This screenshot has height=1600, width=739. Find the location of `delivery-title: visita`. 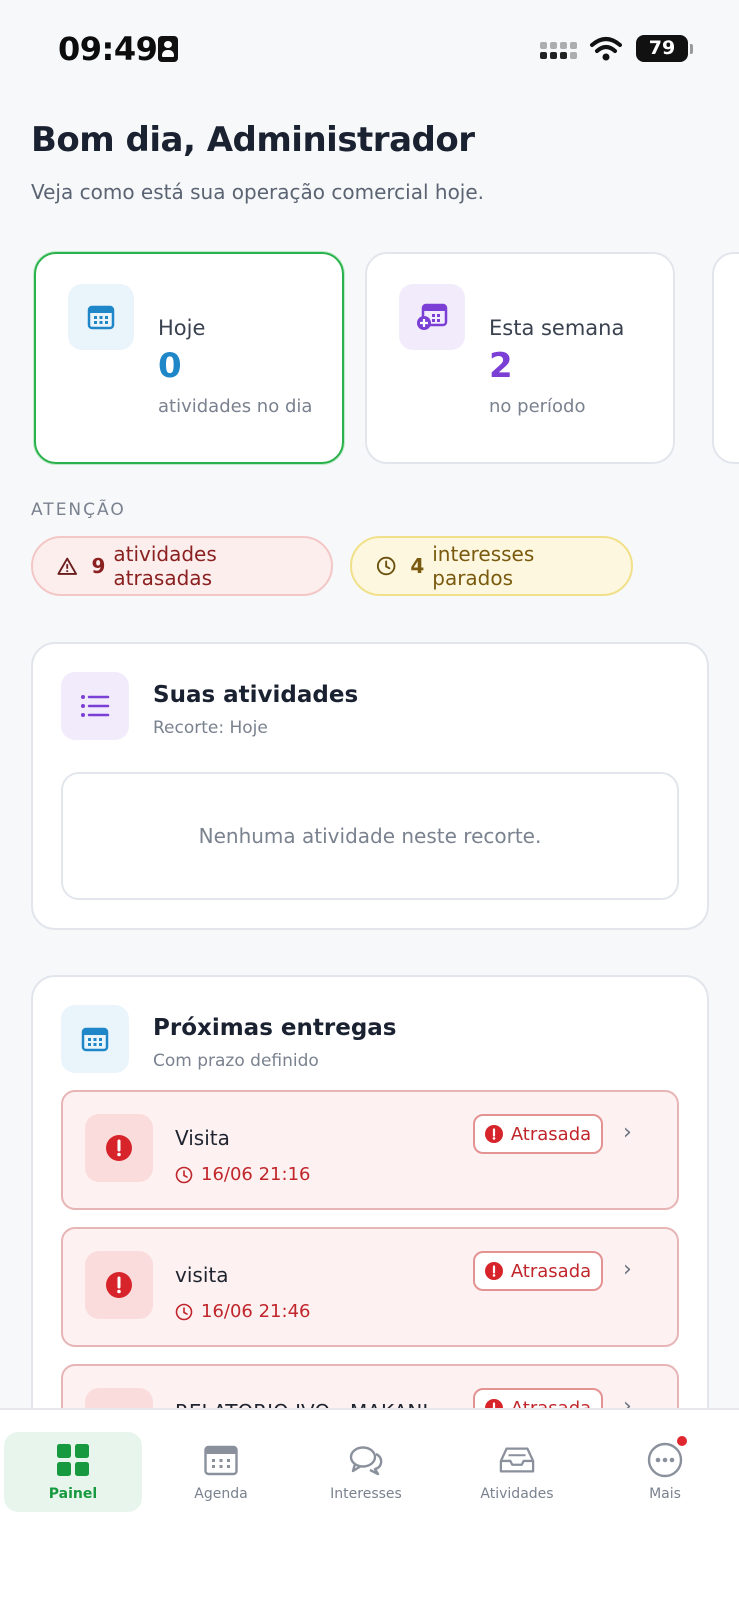

delivery-title: visita is located at coordinates (202, 1275).